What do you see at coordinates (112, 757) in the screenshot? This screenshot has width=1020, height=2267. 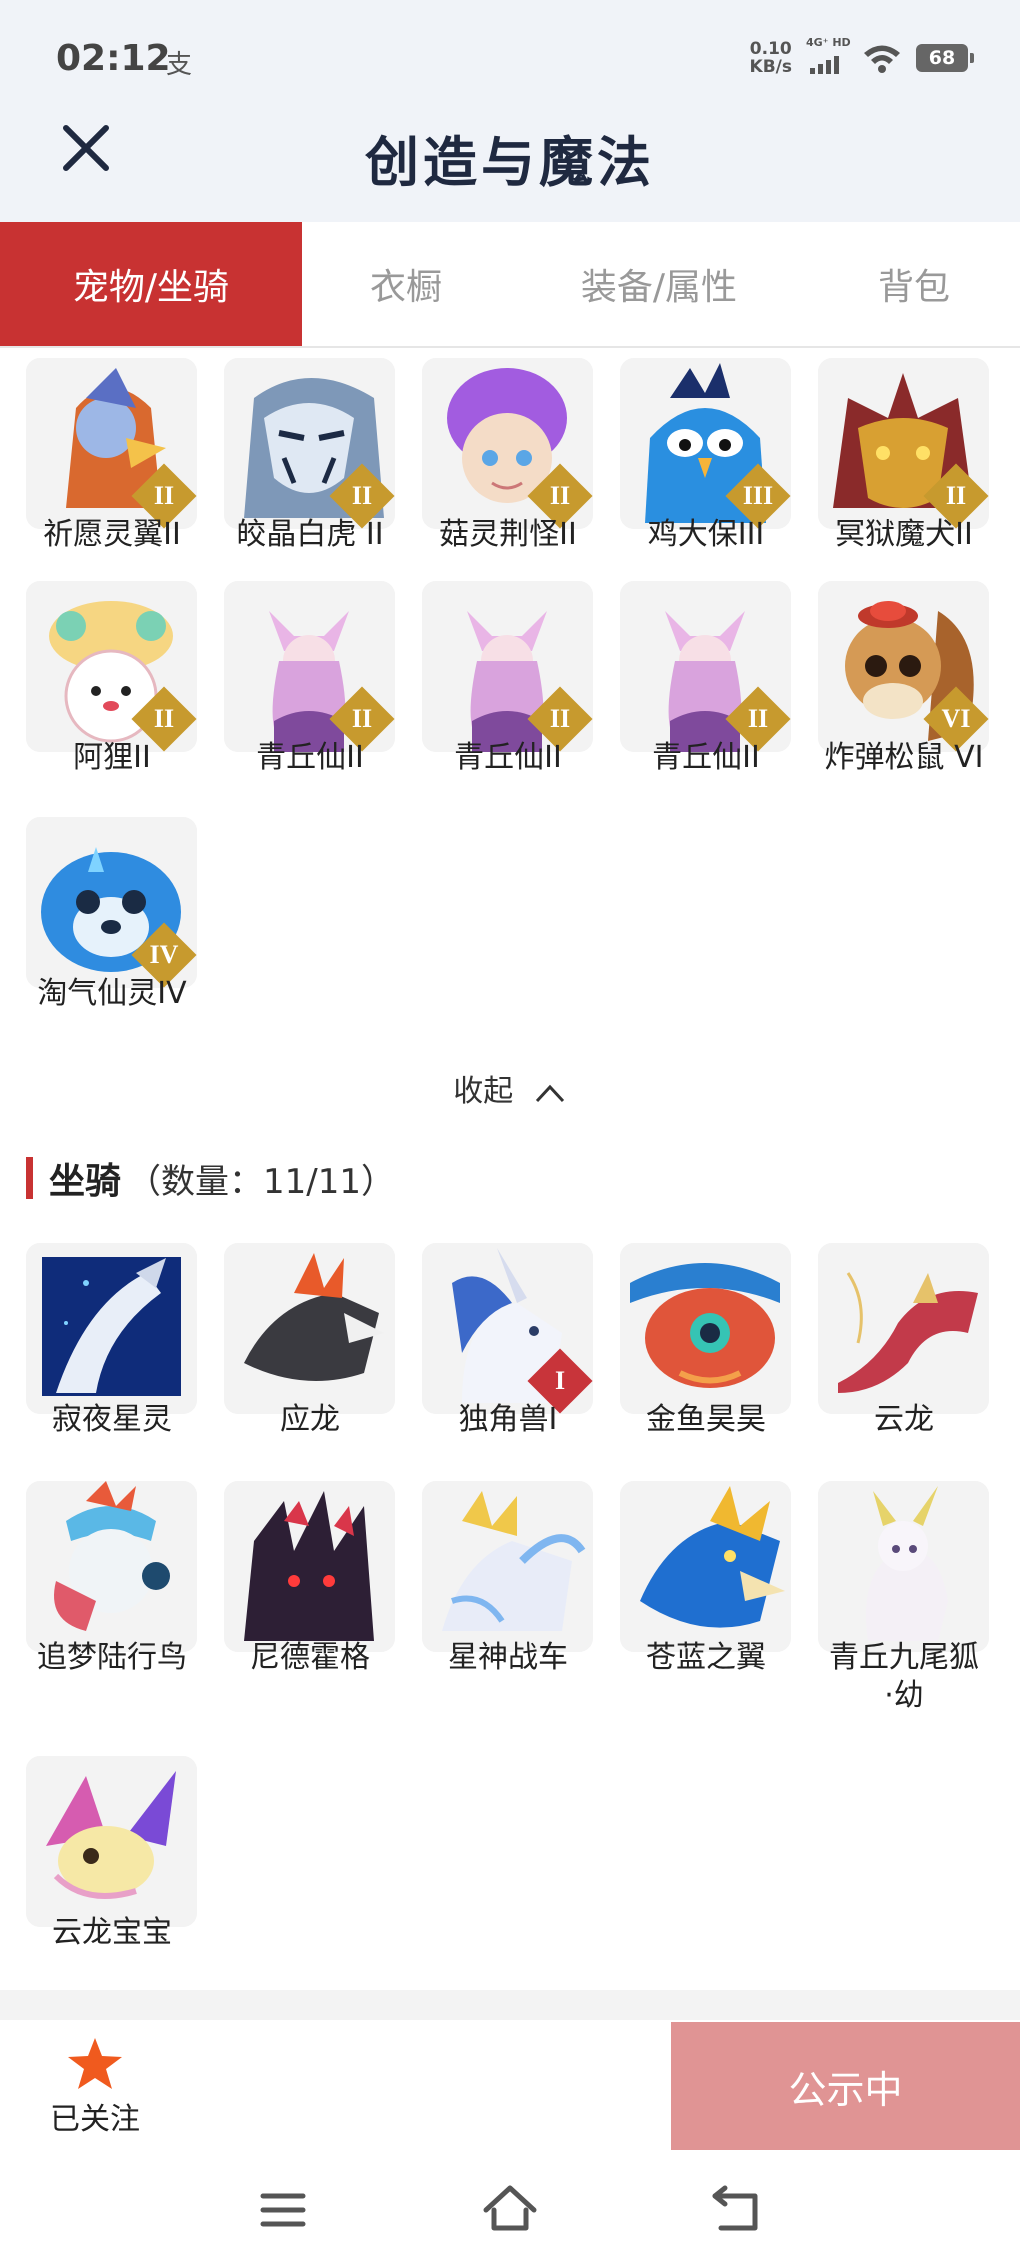 I see `pet-name: 阿狸II` at bounding box center [112, 757].